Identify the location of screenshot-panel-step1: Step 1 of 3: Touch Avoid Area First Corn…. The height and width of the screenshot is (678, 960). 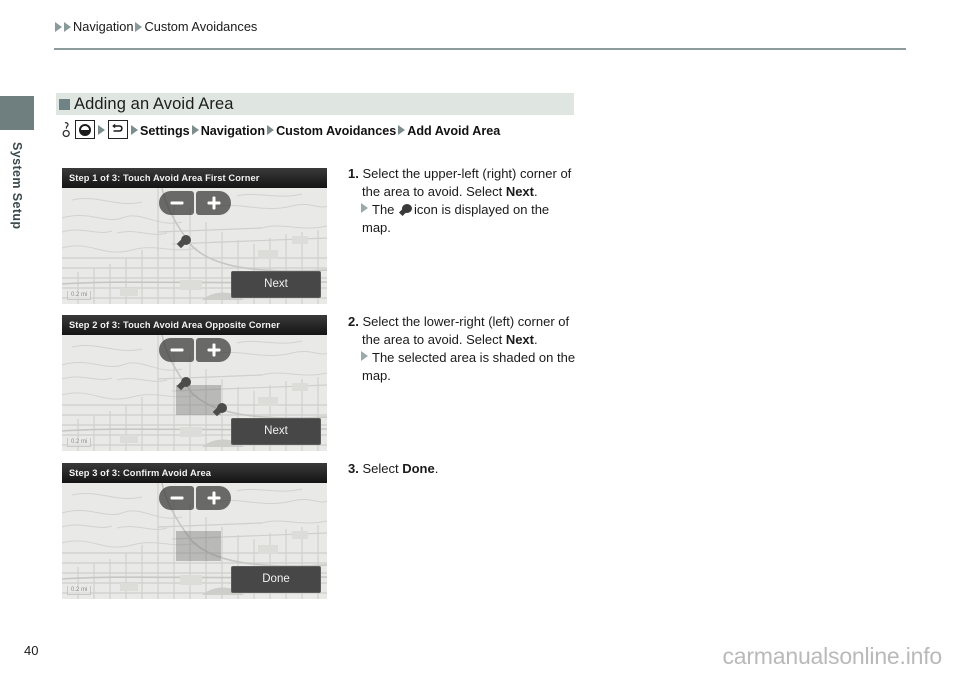
(194, 236).